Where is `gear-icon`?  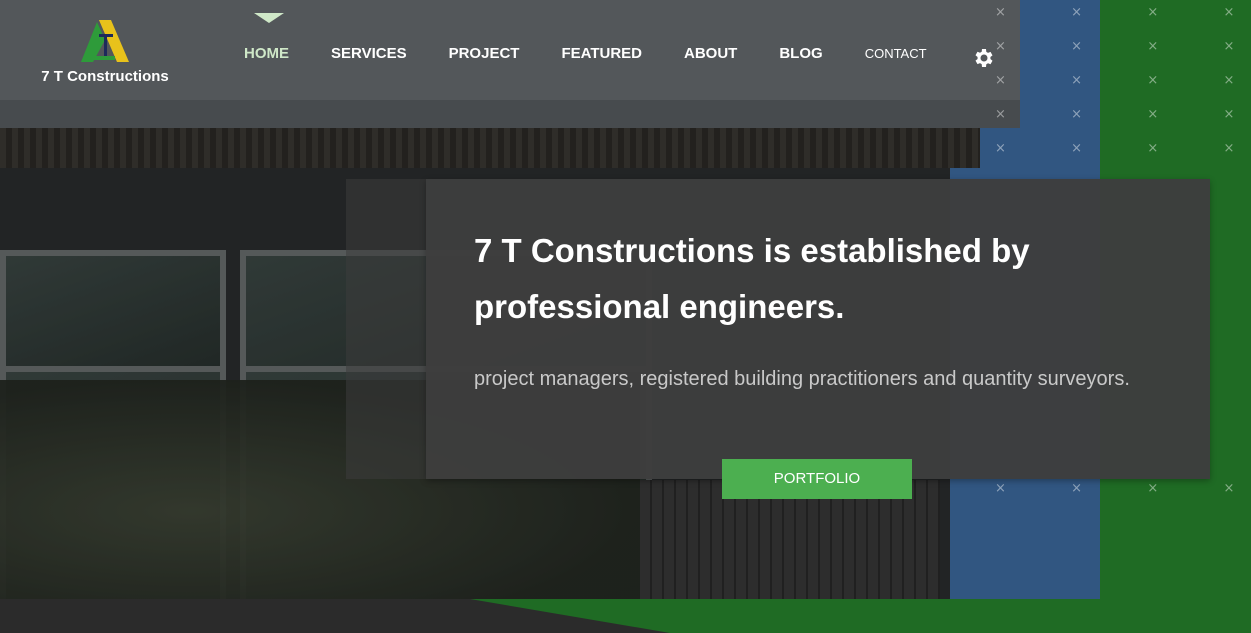 gear-icon is located at coordinates (983, 58).